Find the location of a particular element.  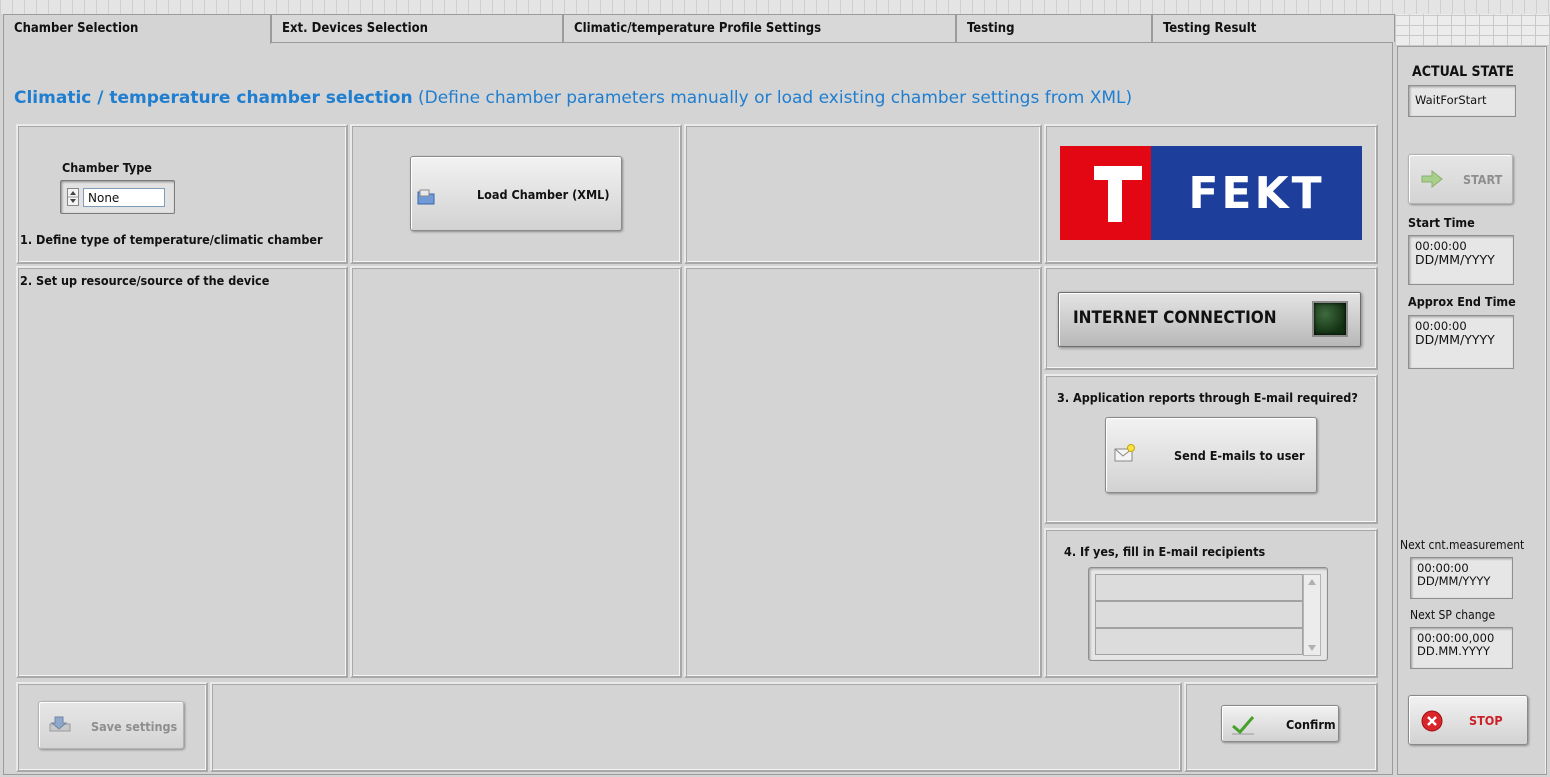

cell-resource is located at coordinates (182, 472).